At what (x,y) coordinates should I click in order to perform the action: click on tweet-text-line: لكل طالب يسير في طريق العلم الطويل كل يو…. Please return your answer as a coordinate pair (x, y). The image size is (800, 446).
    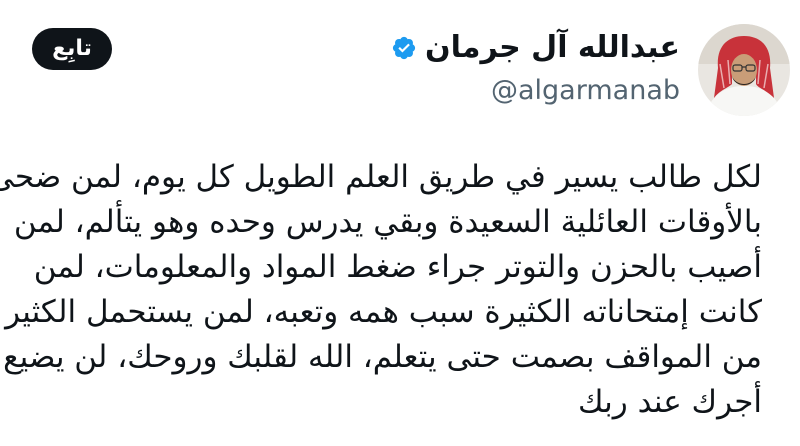
    Looking at the image, I should click on (381, 177).